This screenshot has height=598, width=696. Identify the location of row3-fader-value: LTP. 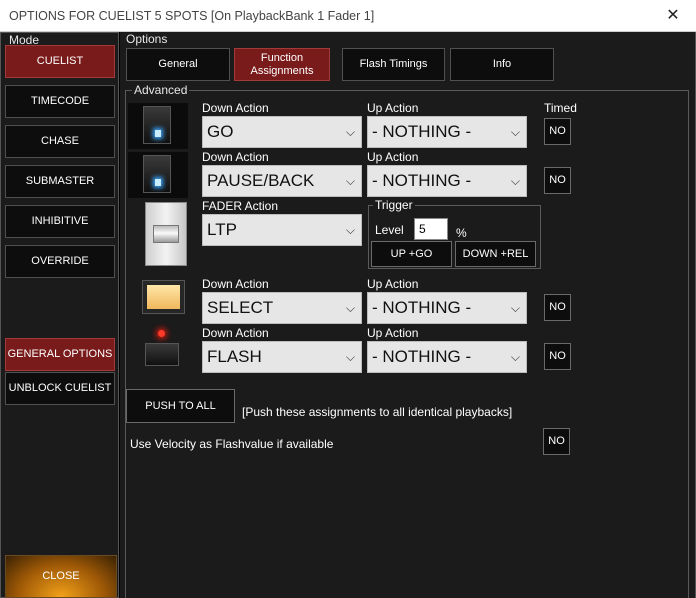
(222, 229).